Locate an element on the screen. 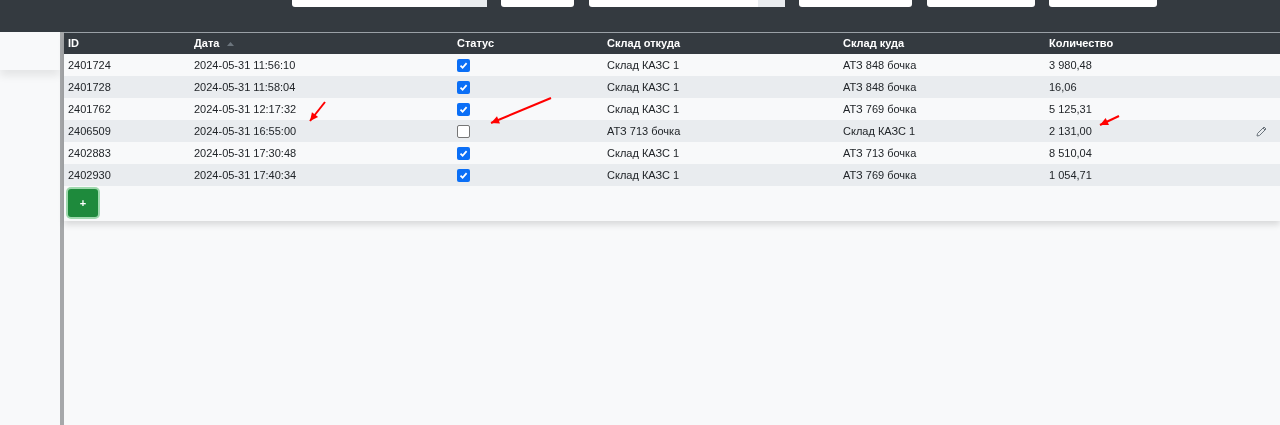 Image resolution: width=1280 pixels, height=425 pixels. table-cell: 2401724 is located at coordinates (89, 64).